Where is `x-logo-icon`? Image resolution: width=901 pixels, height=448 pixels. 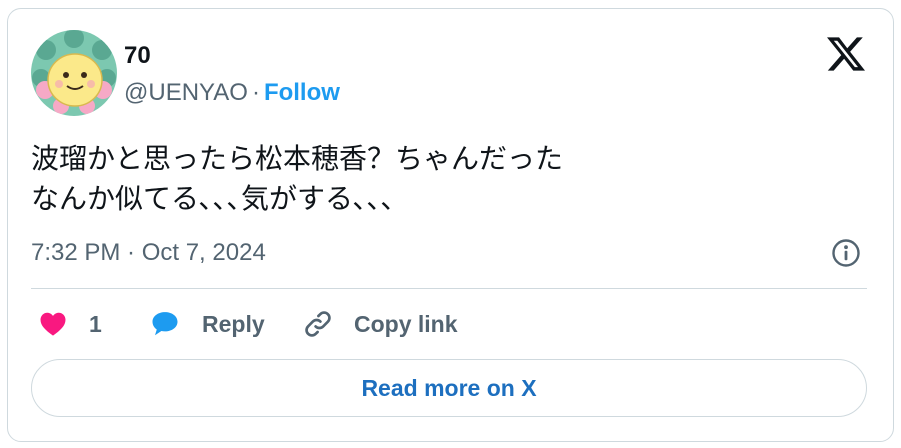 x-logo-icon is located at coordinates (846, 54).